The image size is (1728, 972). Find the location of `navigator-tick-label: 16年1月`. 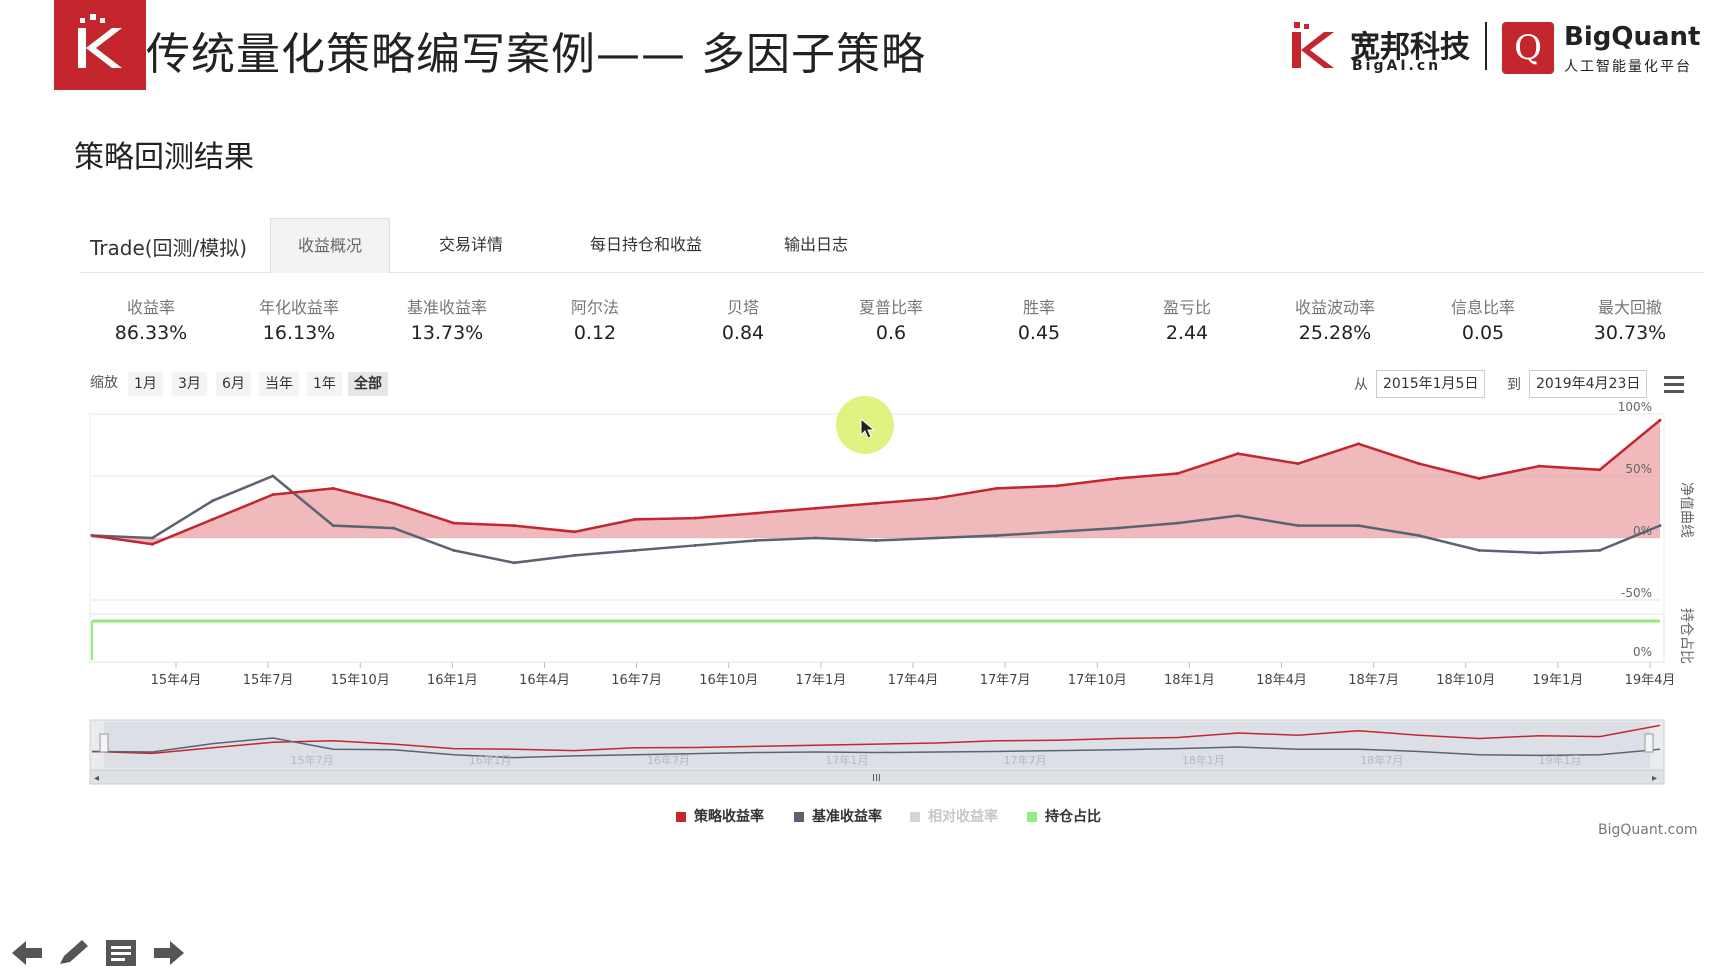

navigator-tick-label: 16年1月 is located at coordinates (490, 760).